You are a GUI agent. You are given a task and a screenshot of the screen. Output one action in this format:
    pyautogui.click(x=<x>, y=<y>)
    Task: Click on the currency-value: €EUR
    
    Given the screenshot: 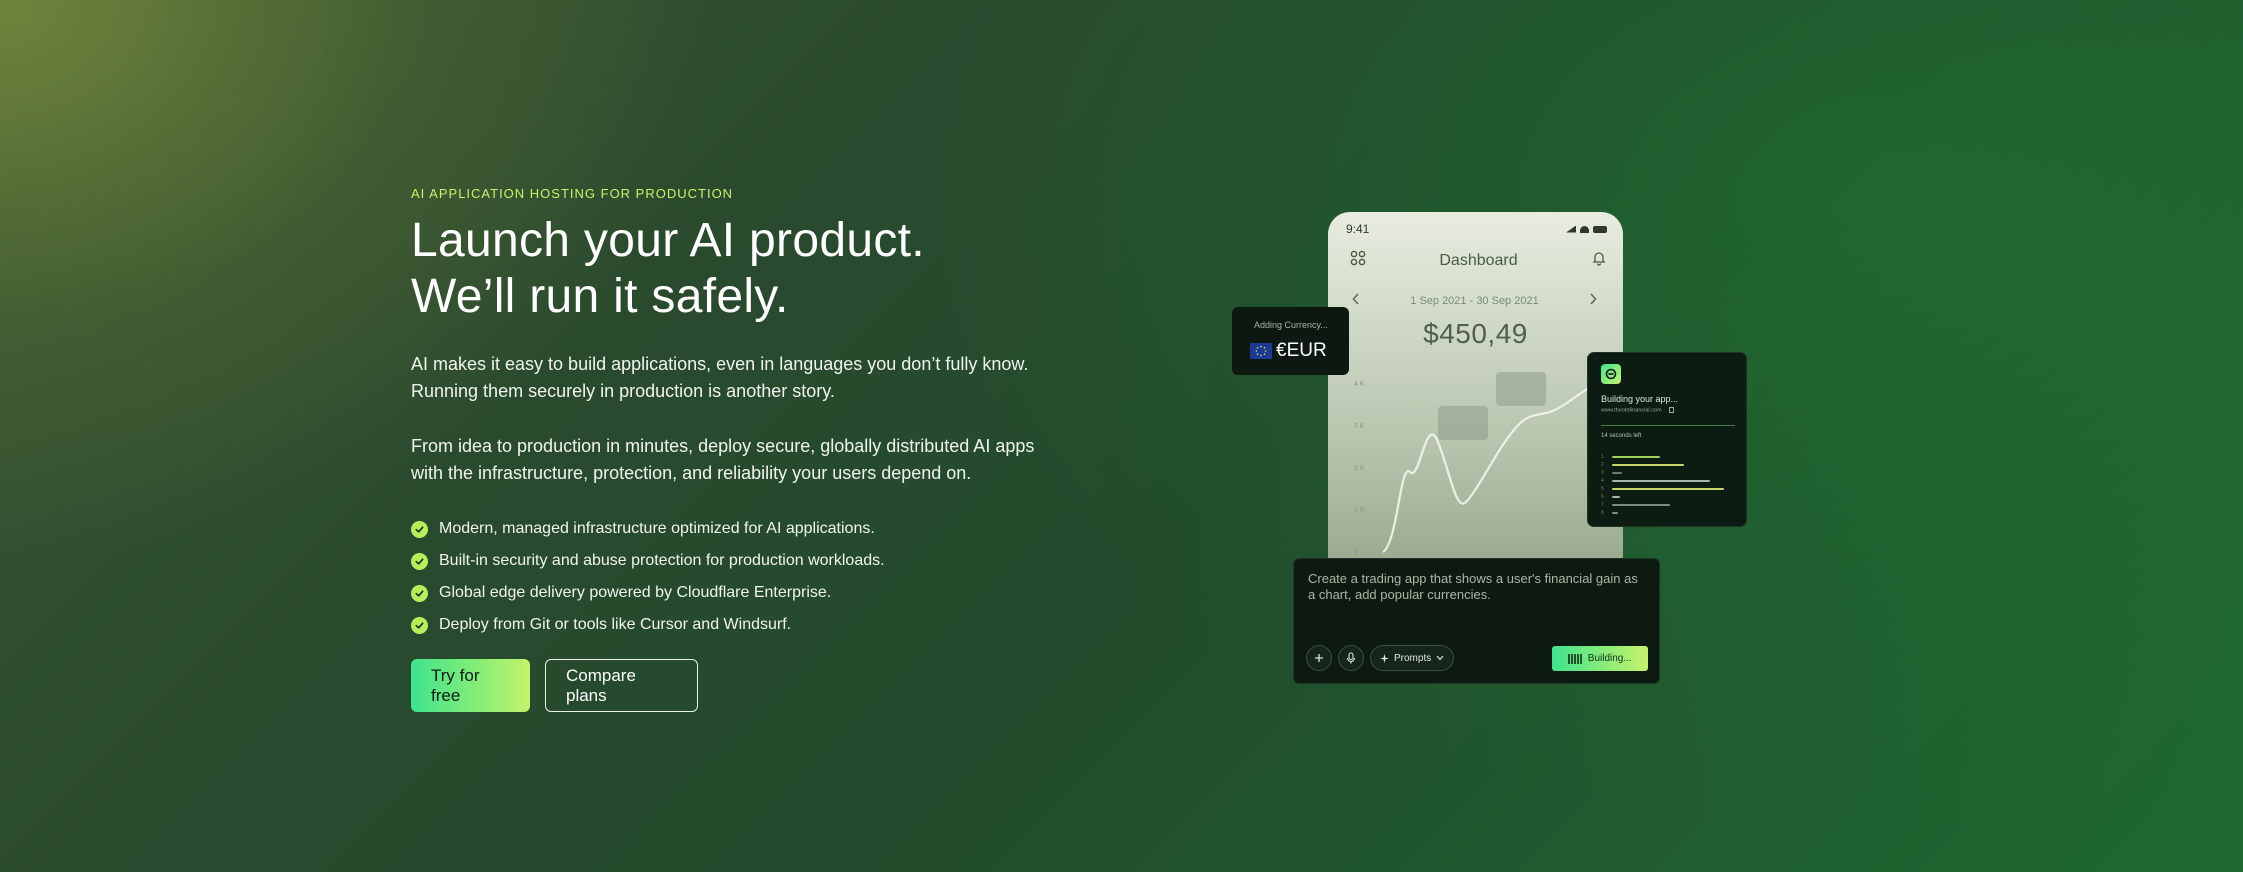 What is the action you would take?
    pyautogui.click(x=1301, y=350)
    